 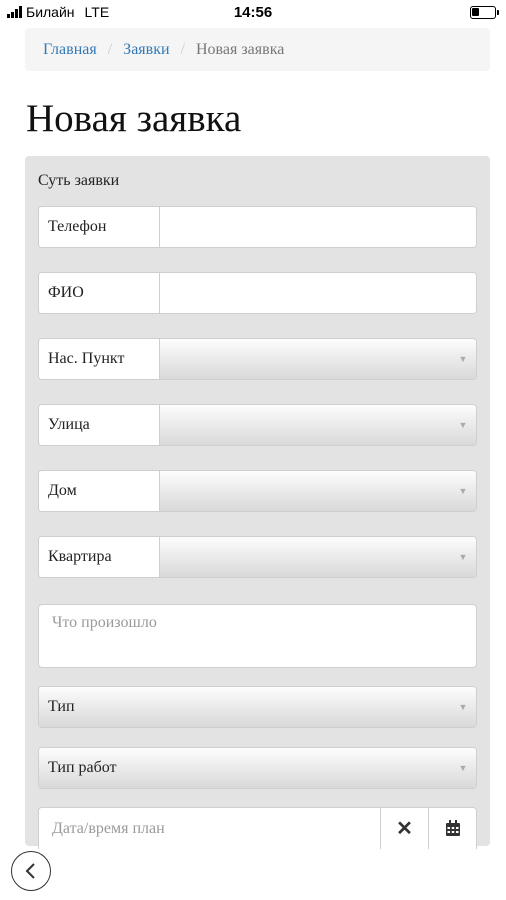 I want to click on status-bar: Билайн LTE 14:56, so click(x=253, y=13).